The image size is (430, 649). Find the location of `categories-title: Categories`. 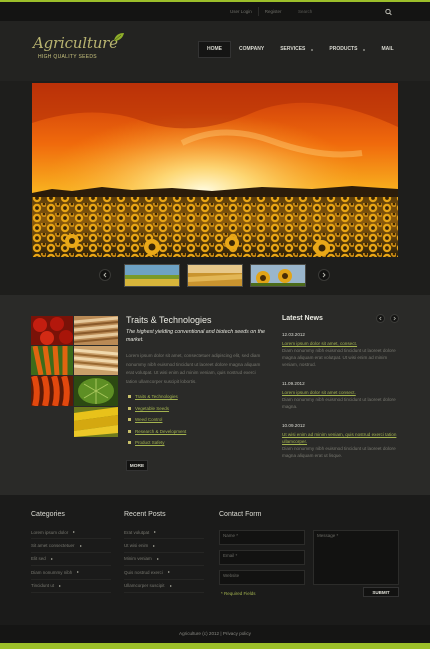

categories-title: Categories is located at coordinates (48, 514).